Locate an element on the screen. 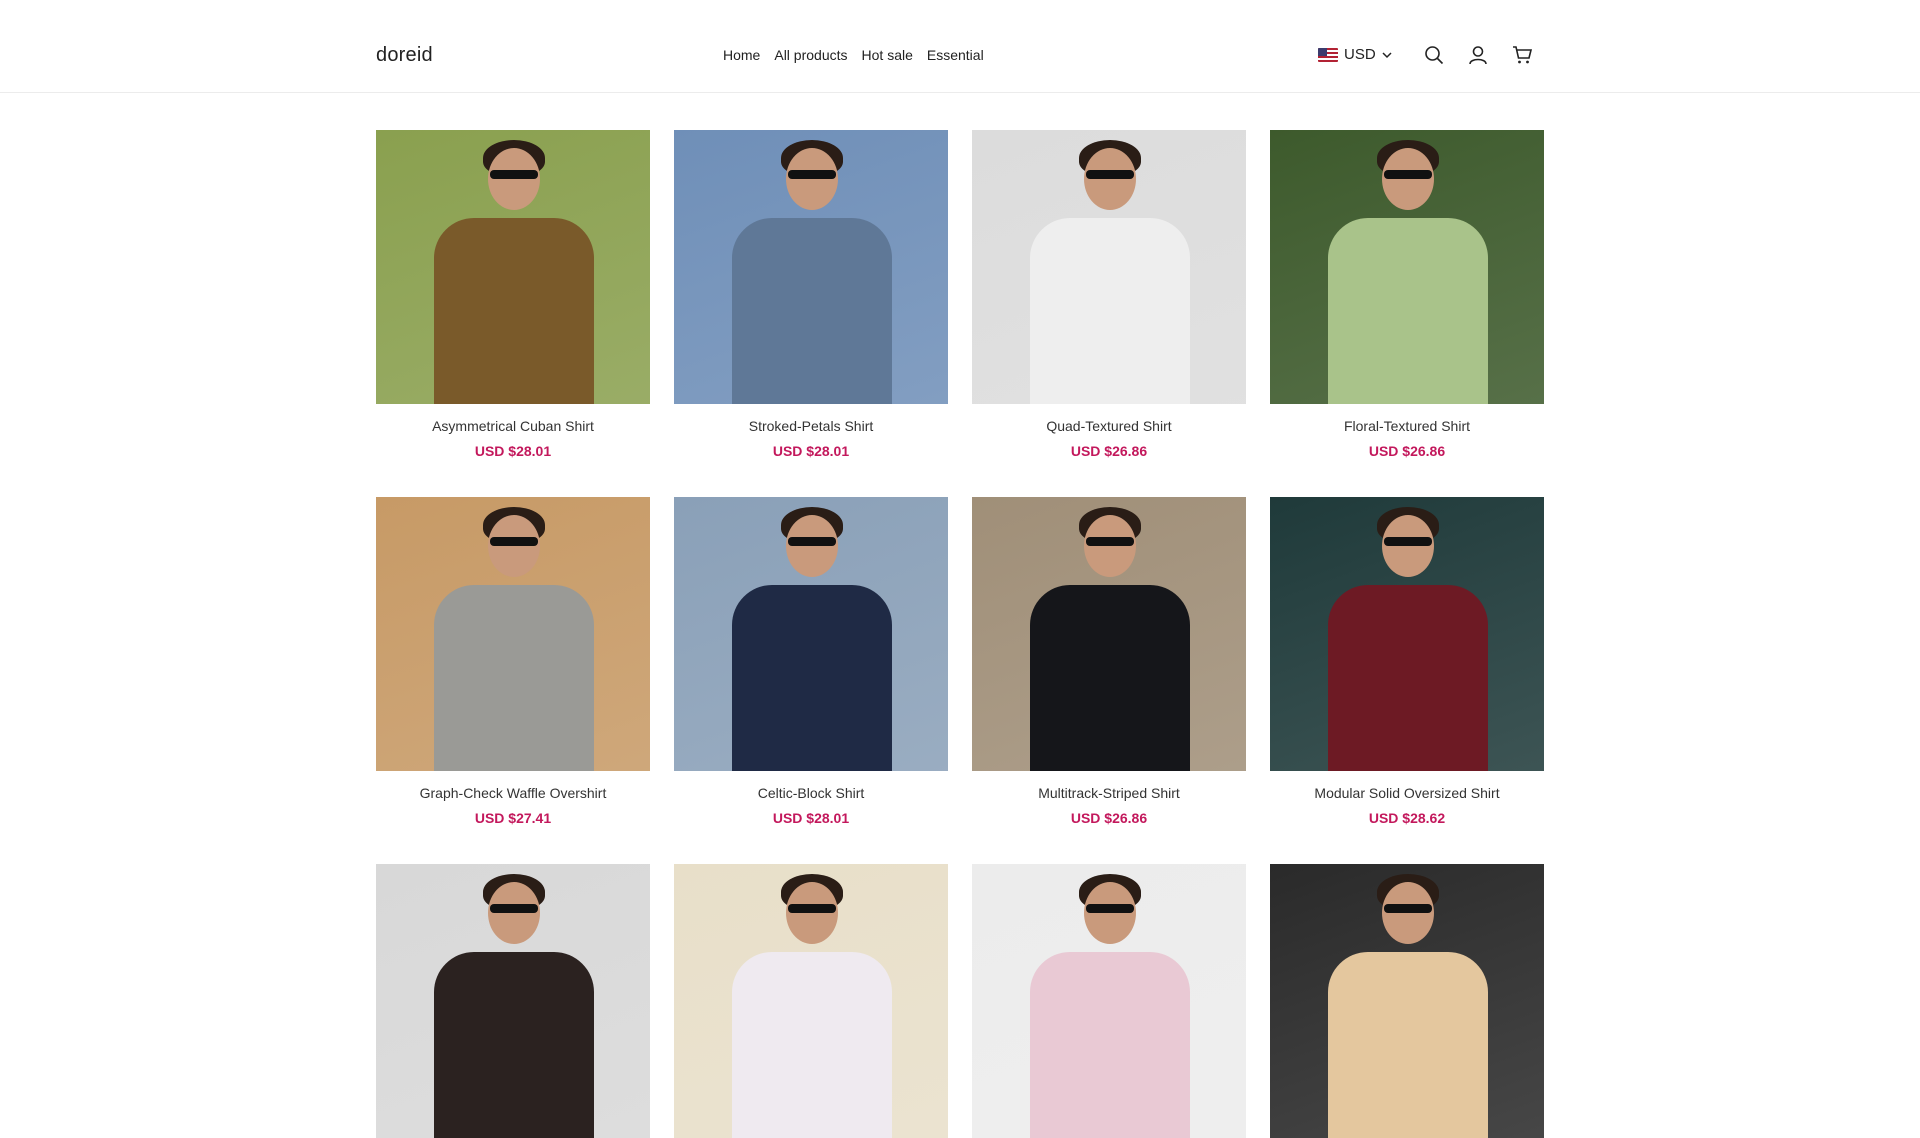  product-card: Stroked-Petals Shirt USD $28.01 is located at coordinates (811, 294).